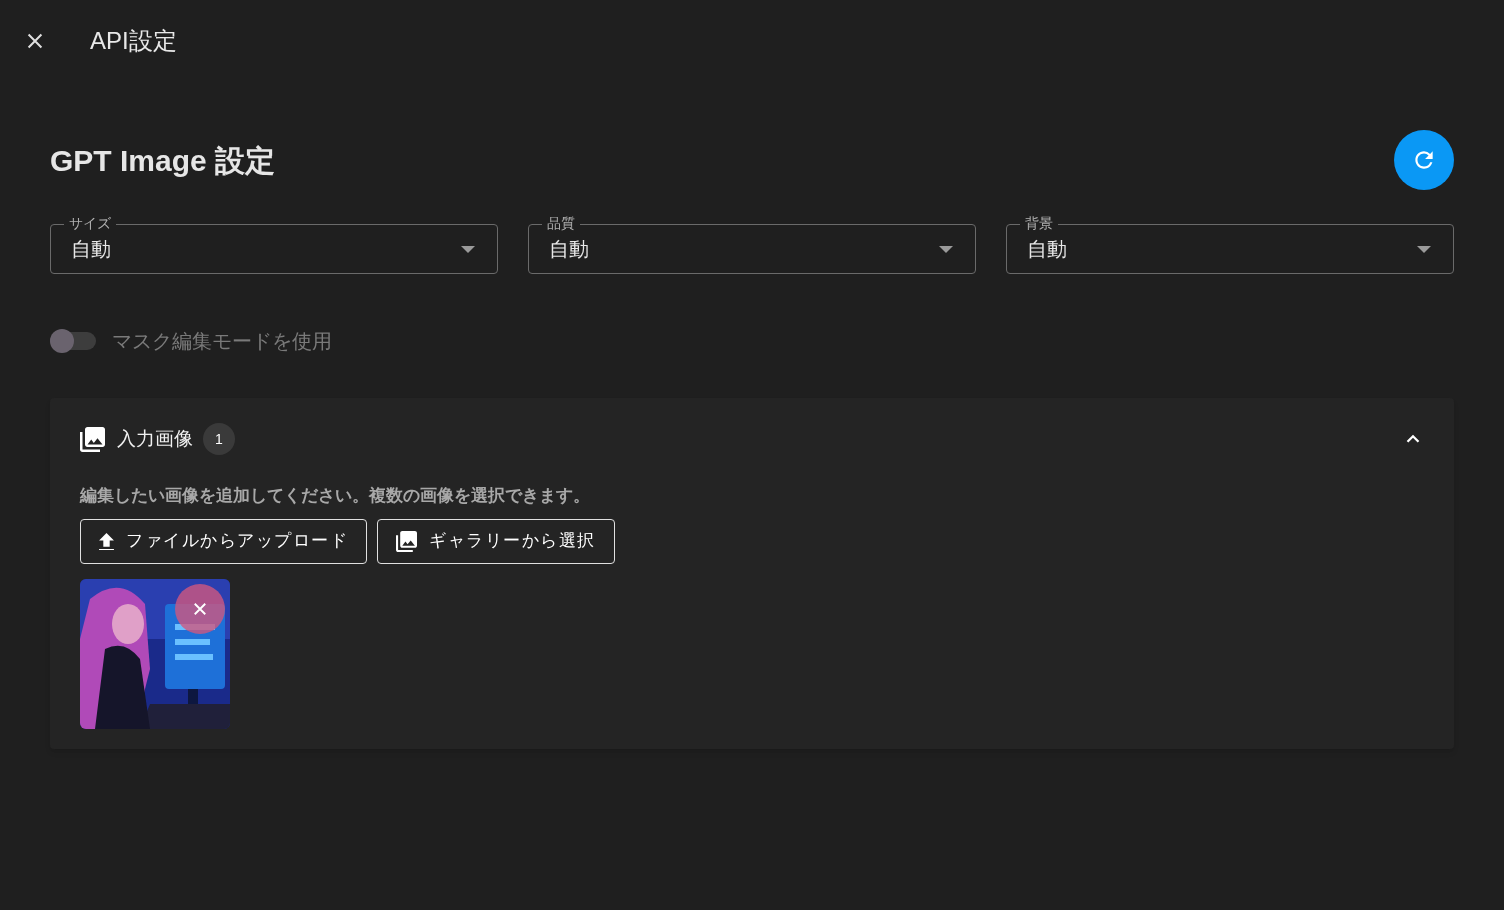 This screenshot has width=1504, height=910. What do you see at coordinates (222, 341) in the screenshot?
I see `toggle-label: マスク編集モードを使用` at bounding box center [222, 341].